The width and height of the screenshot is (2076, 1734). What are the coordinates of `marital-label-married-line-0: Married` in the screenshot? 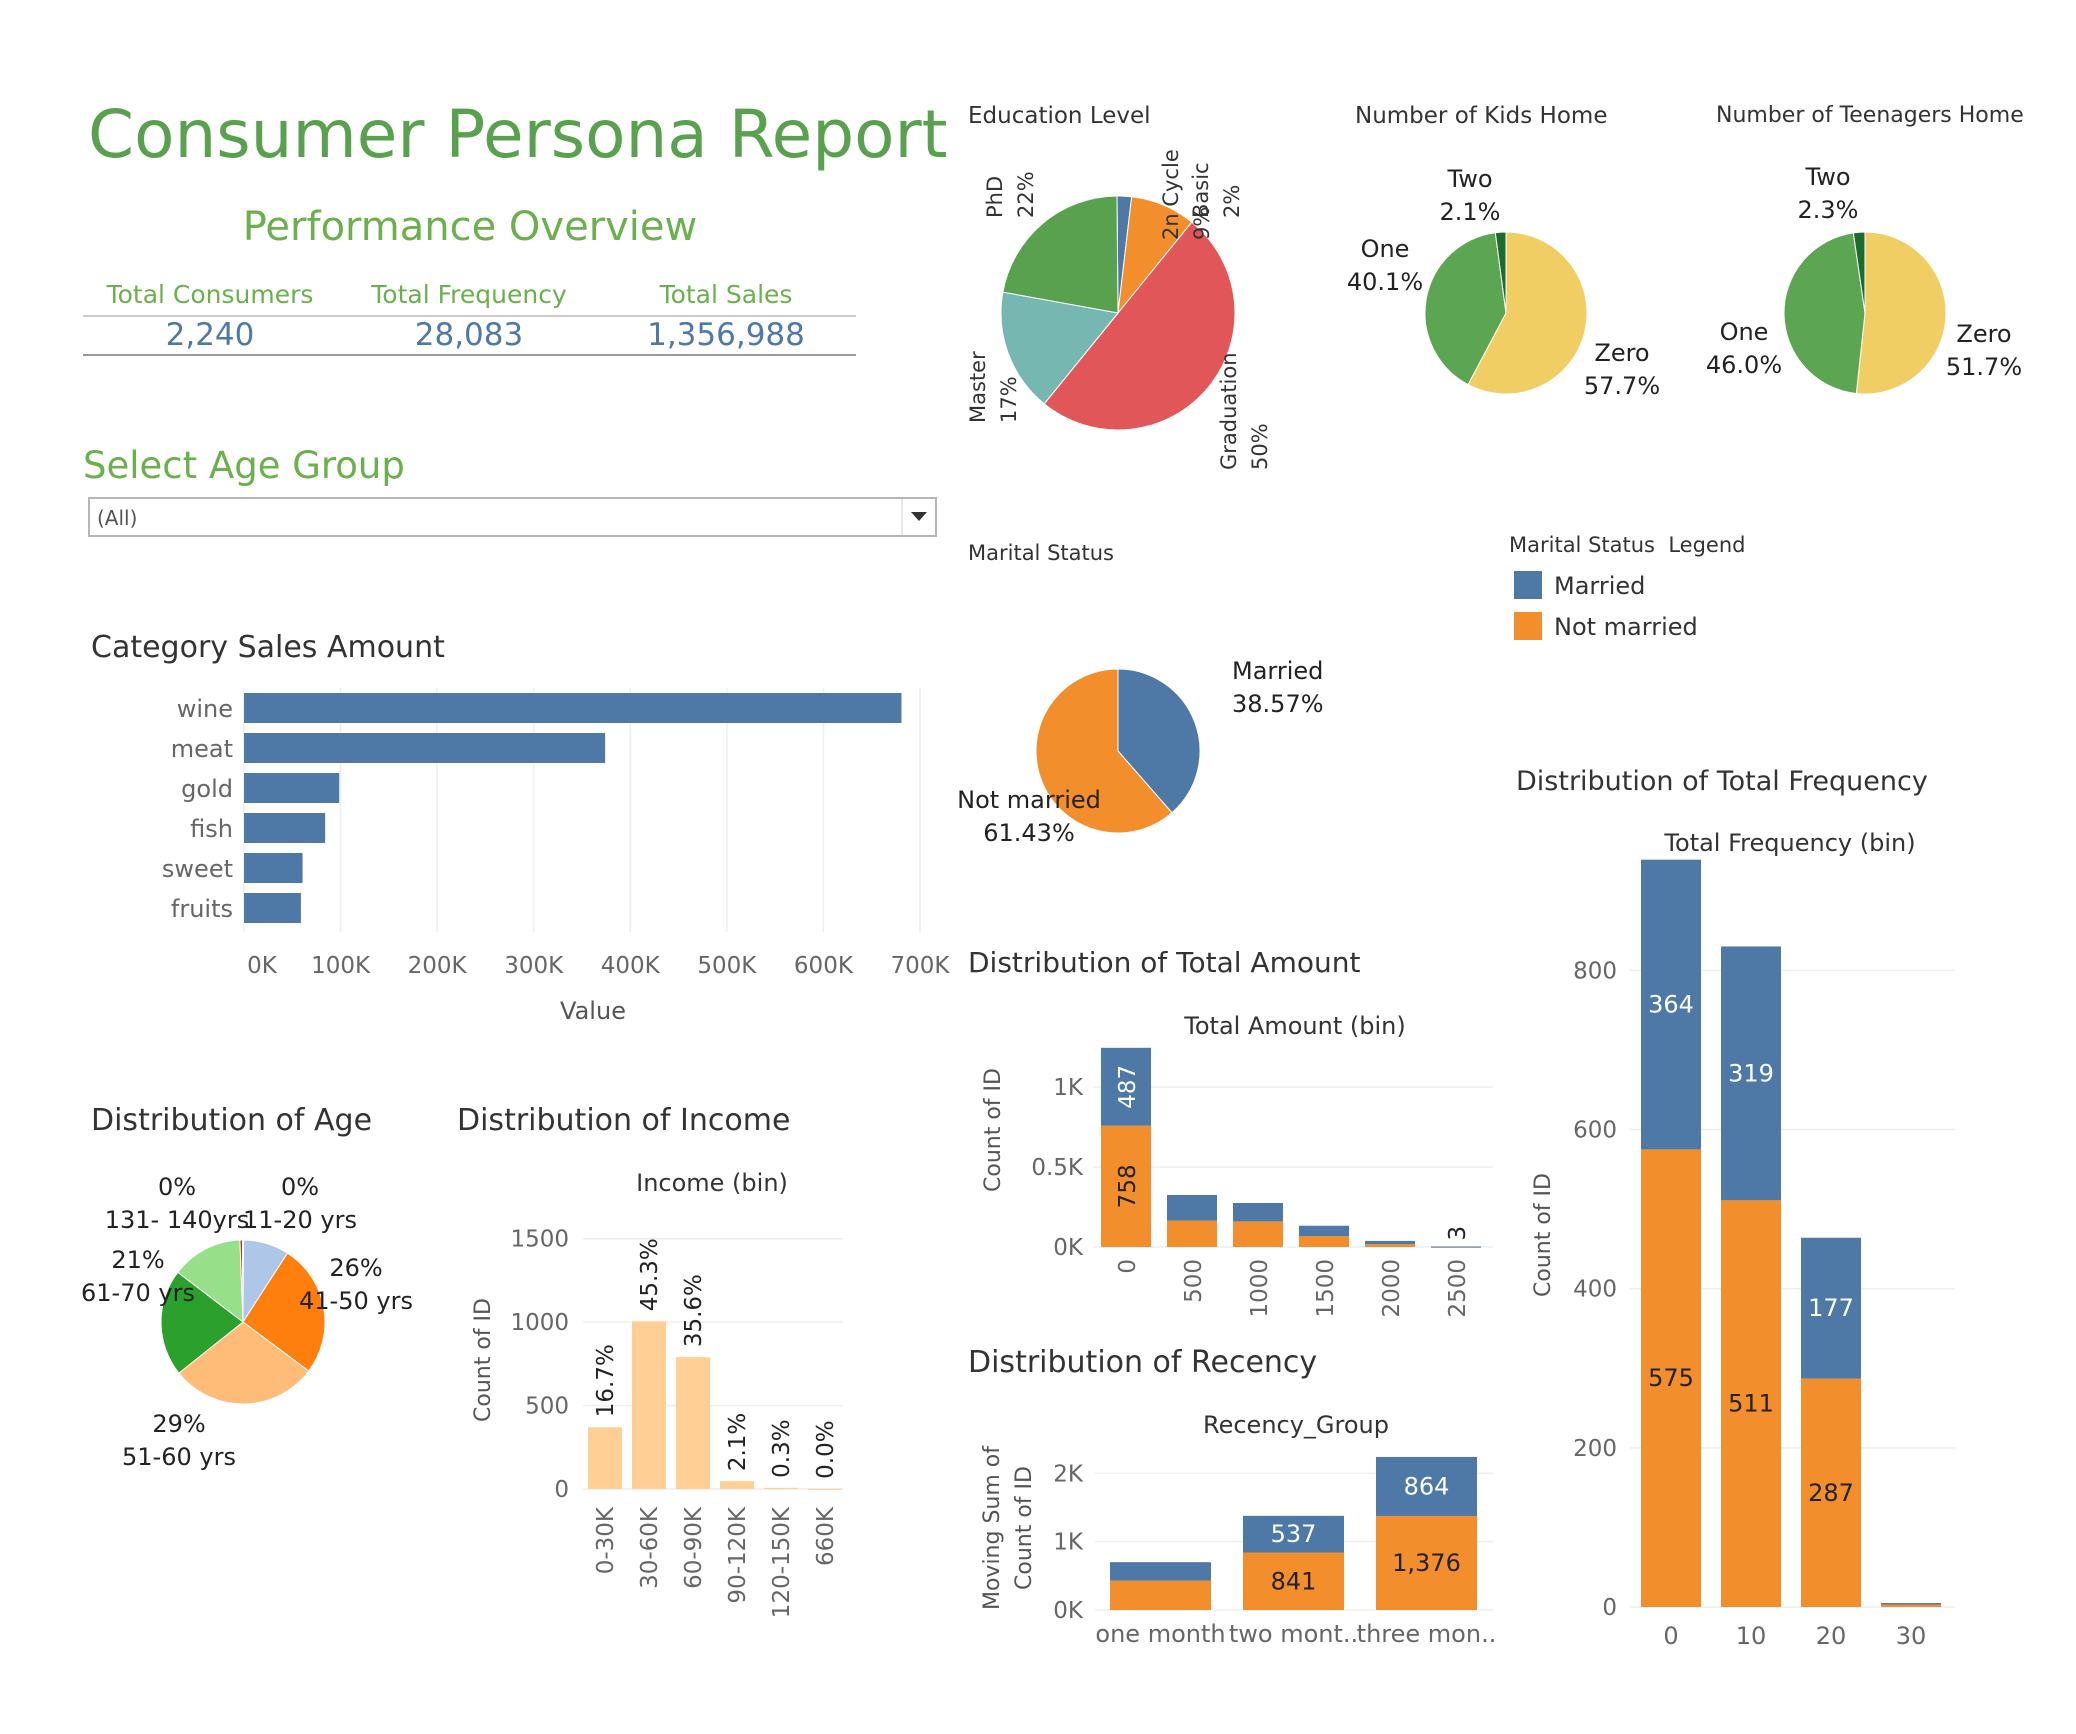 It's located at (1277, 671).